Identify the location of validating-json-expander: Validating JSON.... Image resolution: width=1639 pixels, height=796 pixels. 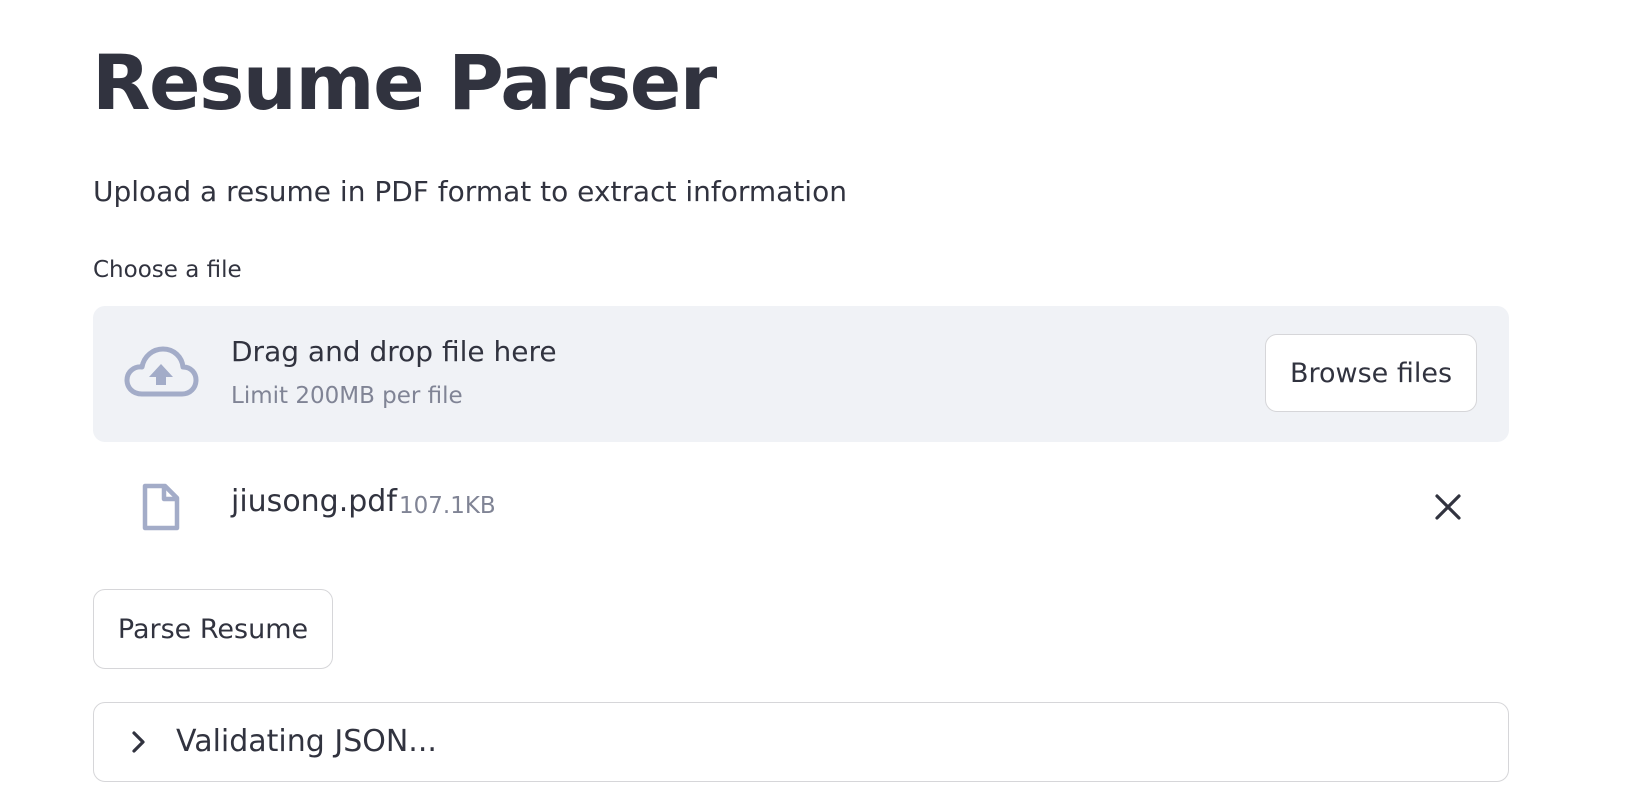
(801, 742).